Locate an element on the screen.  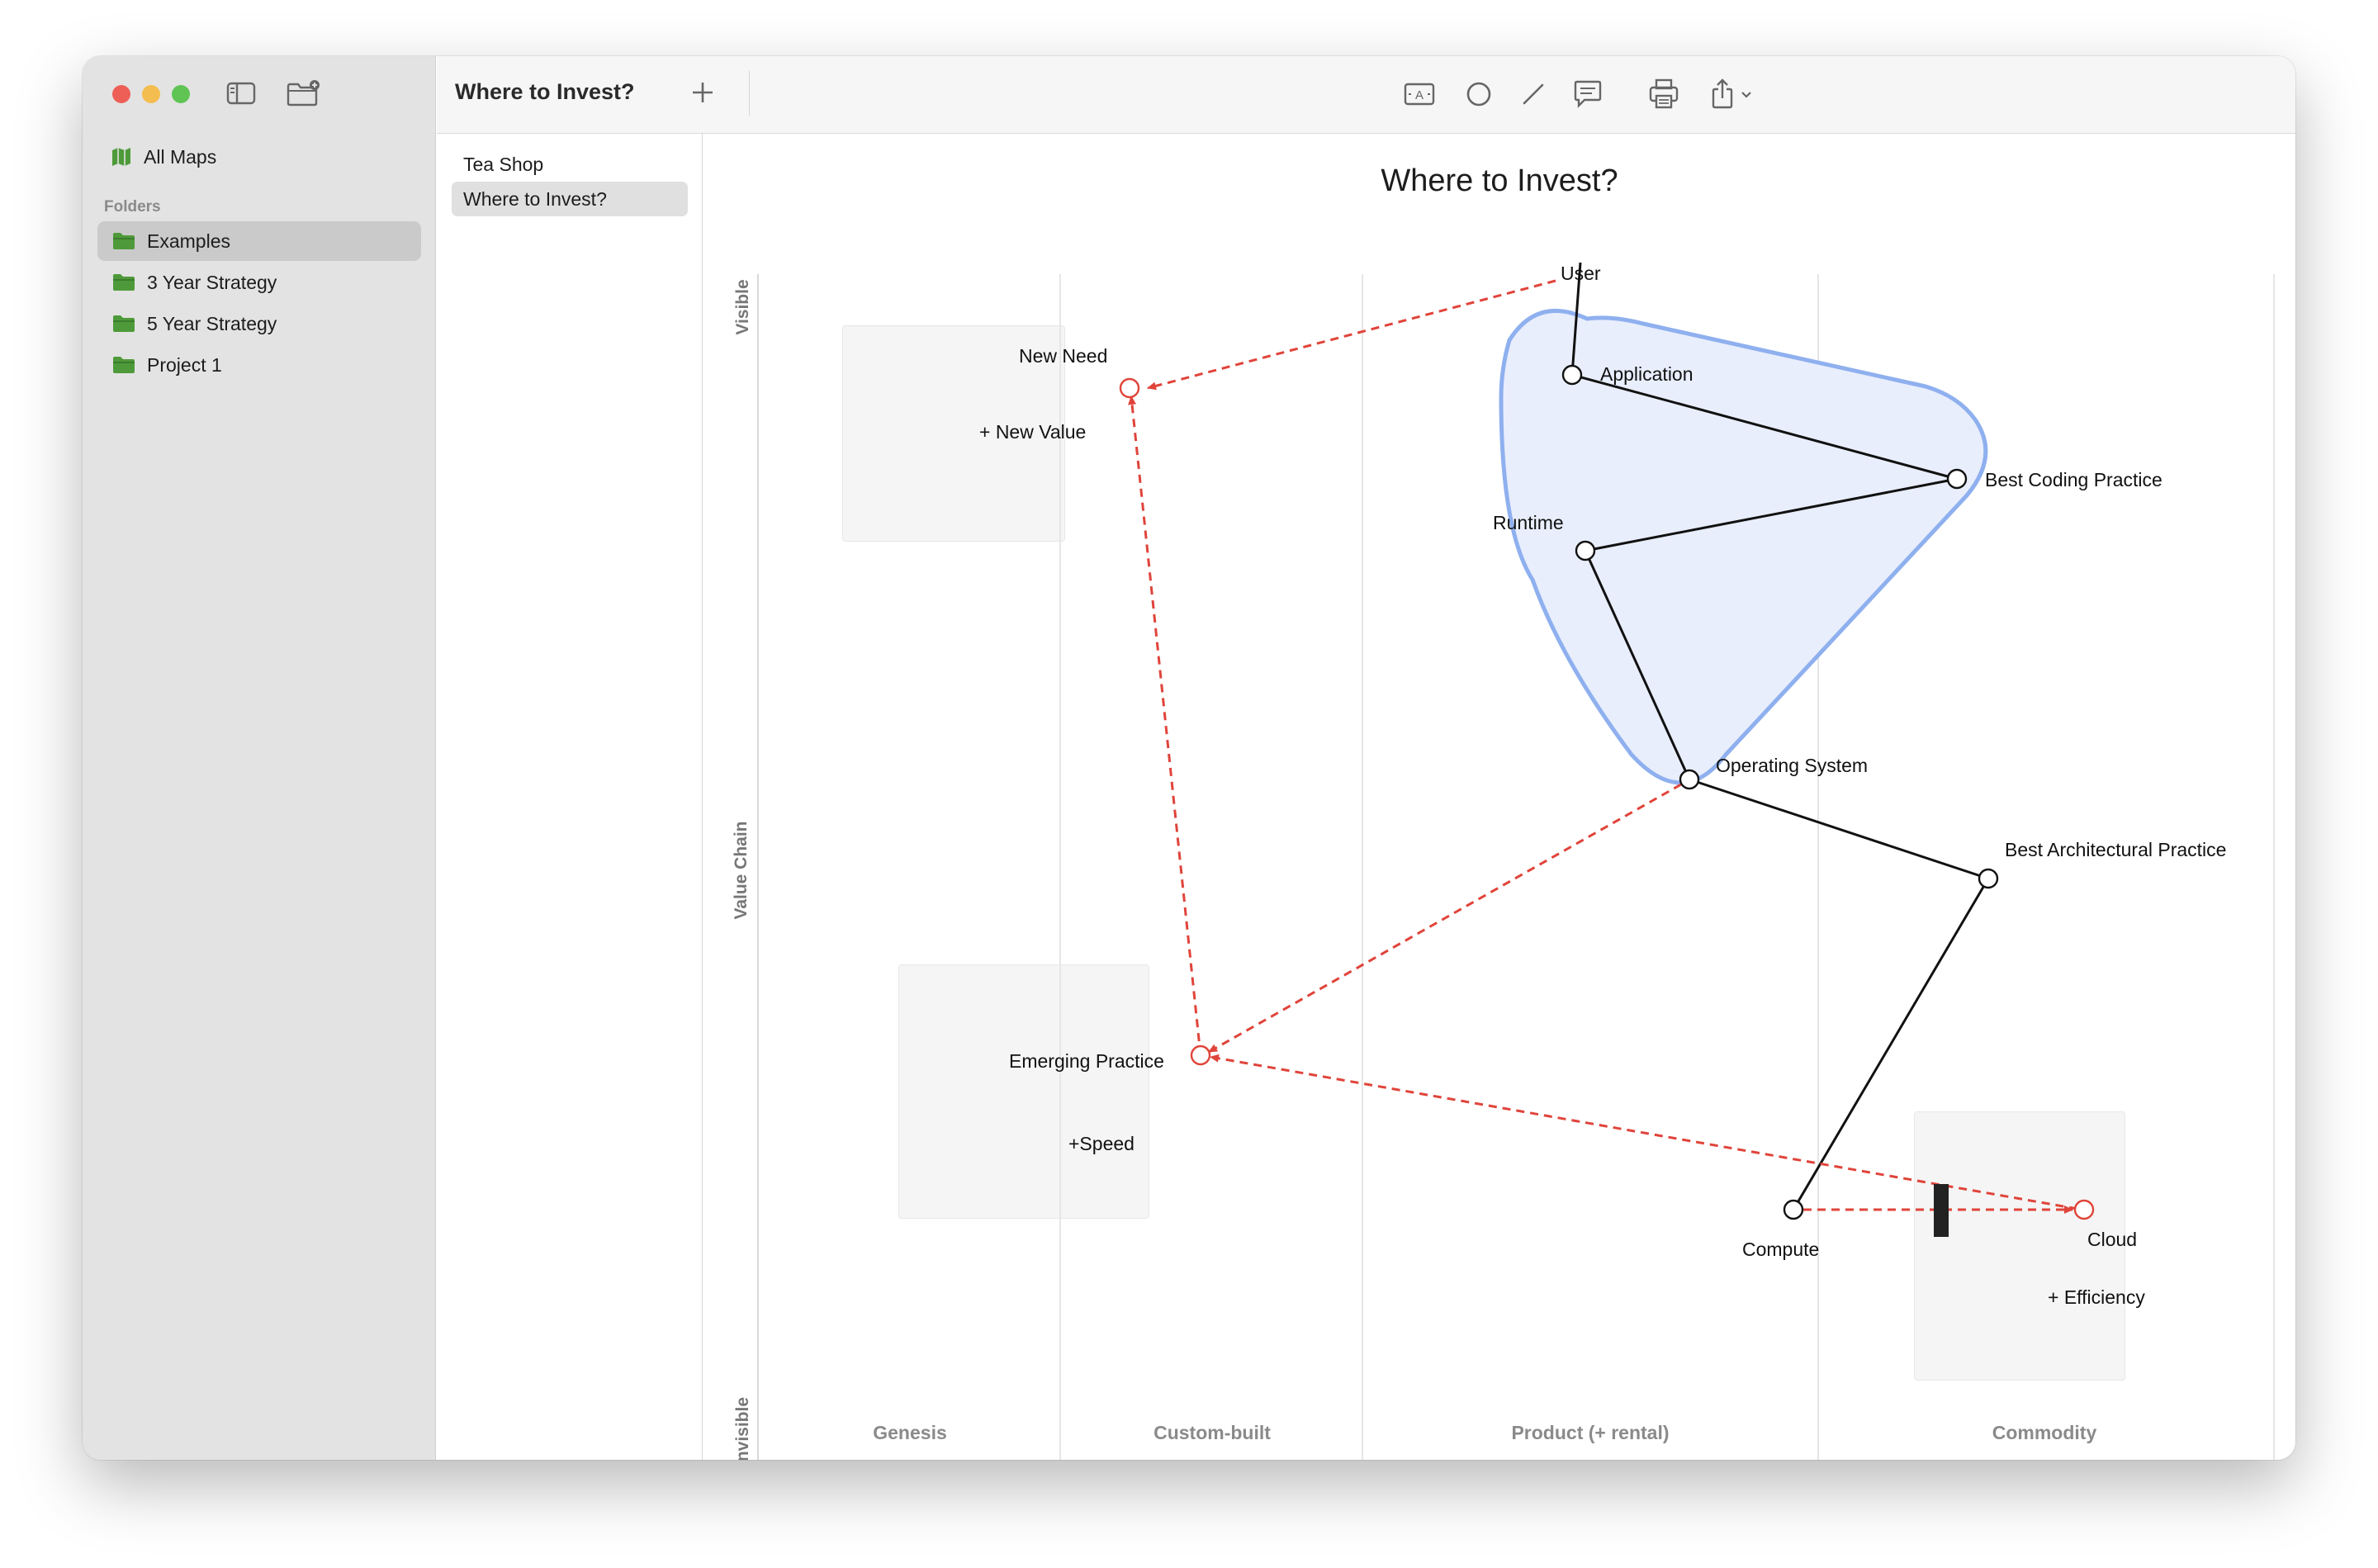
label-operating-system: Operating System is located at coordinates (1792, 766).